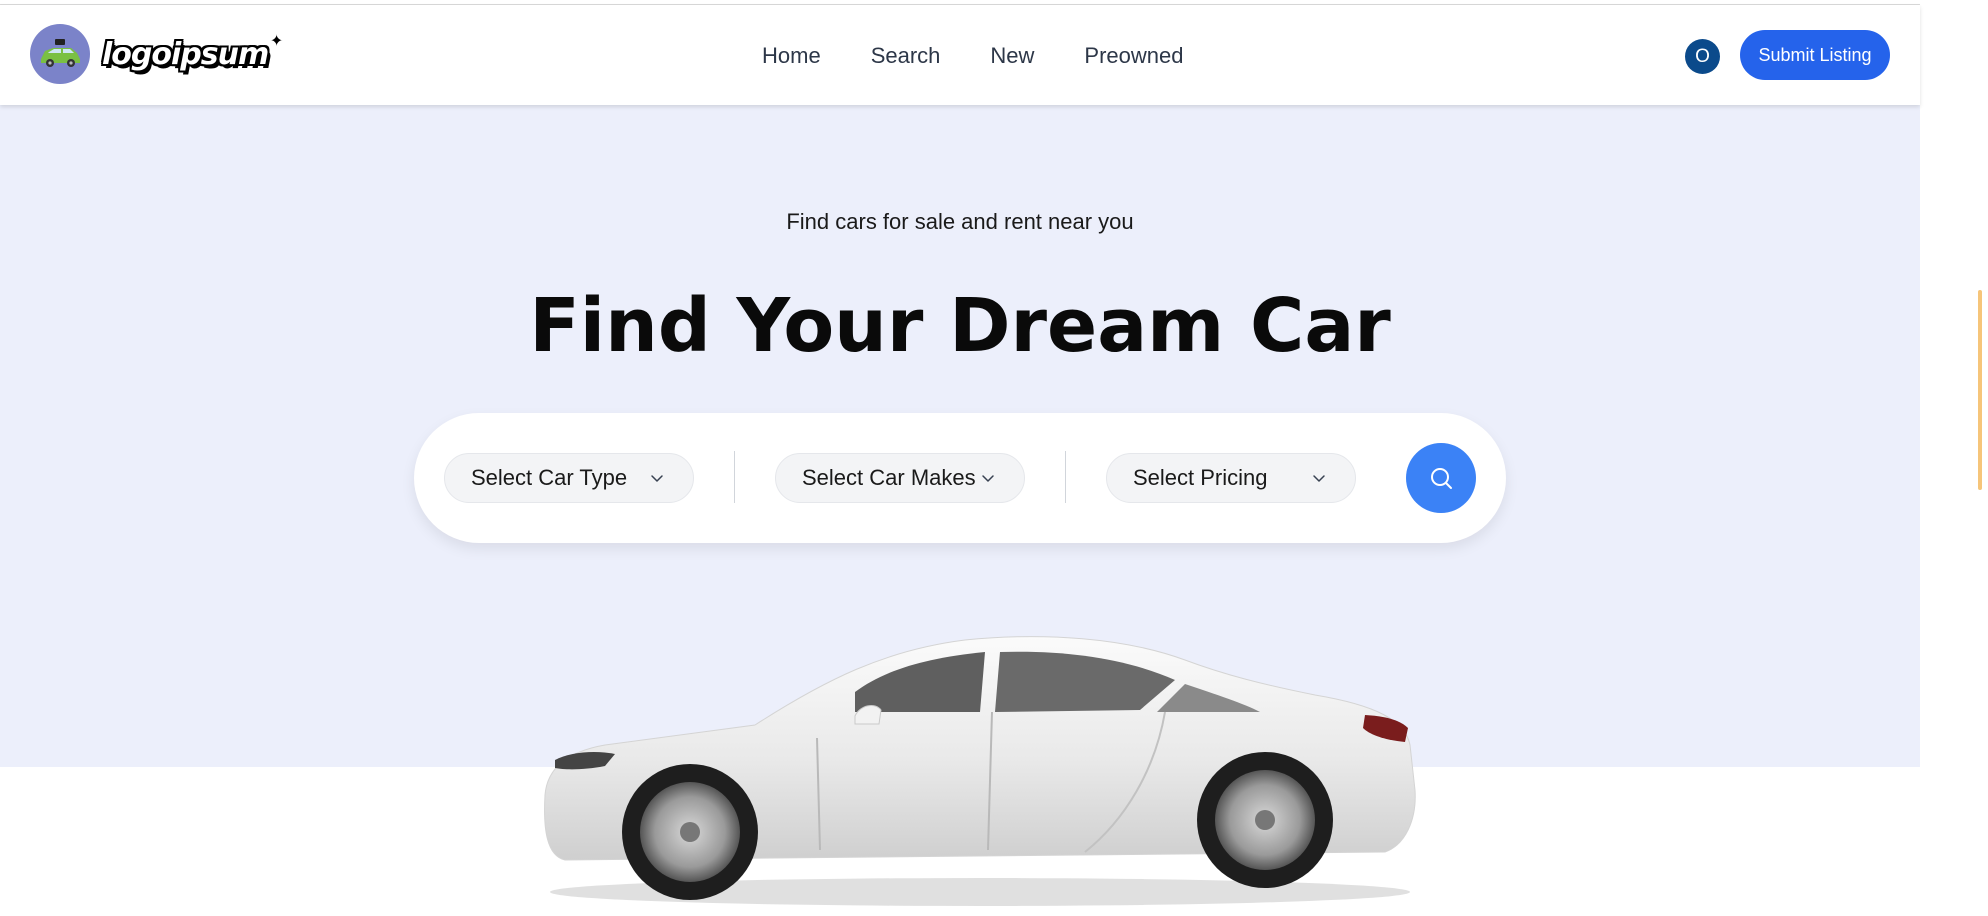  I want to click on nav-home: Home, so click(791, 56).